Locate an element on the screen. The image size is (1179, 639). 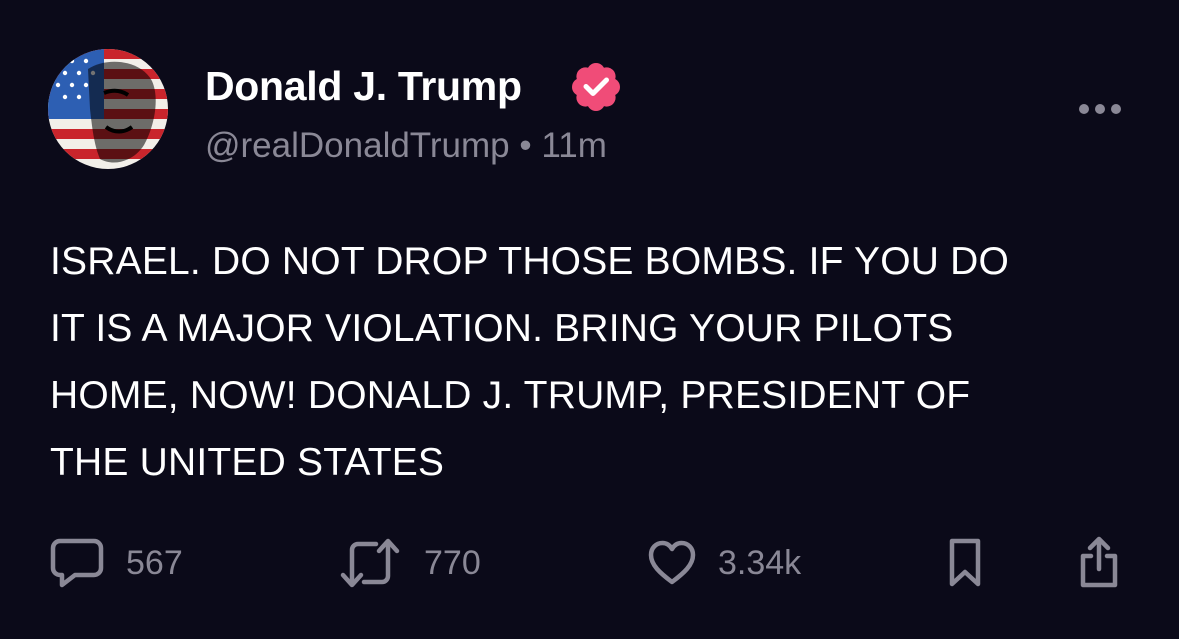
author-handle: @realDonaldTrump is located at coordinates (357, 145).